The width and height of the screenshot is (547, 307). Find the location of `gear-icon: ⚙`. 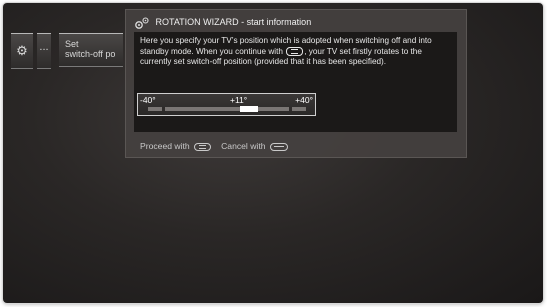

gear-icon: ⚙ is located at coordinates (22, 50).